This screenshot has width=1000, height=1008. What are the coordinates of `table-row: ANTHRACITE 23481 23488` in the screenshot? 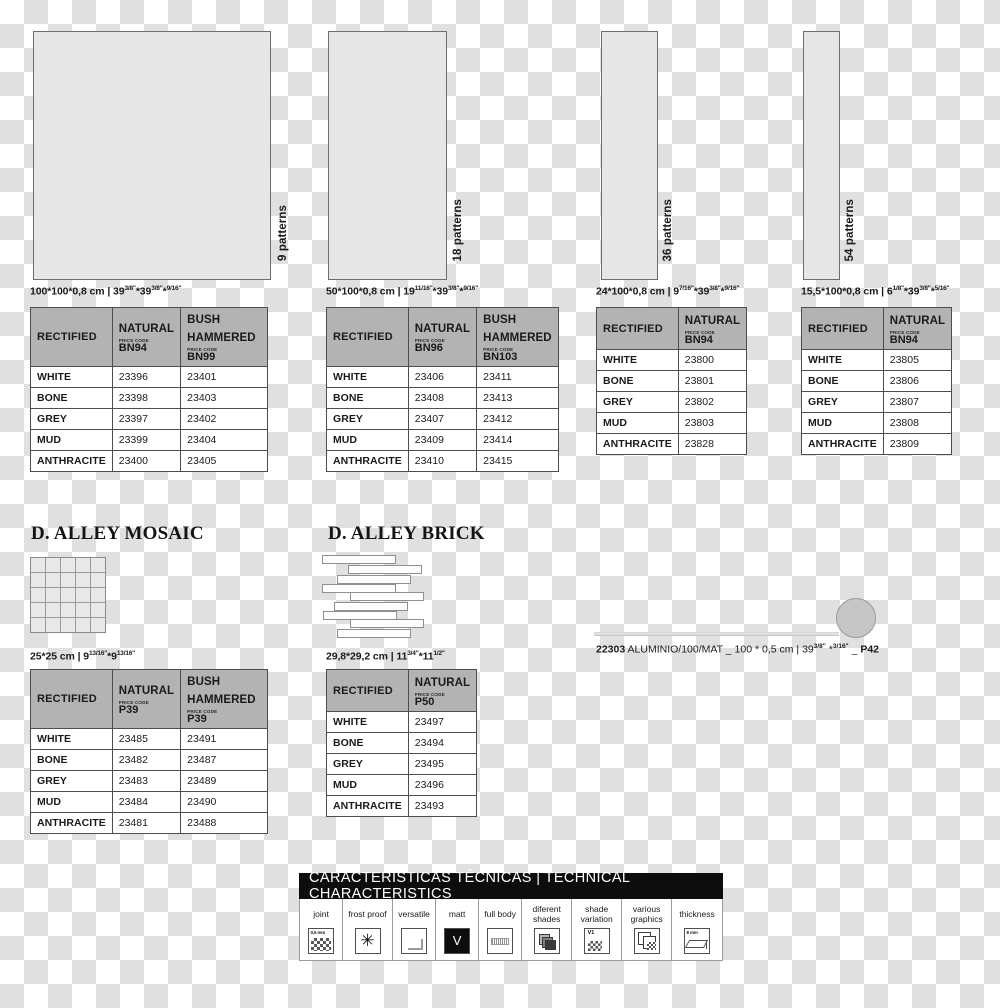 It's located at (149, 822).